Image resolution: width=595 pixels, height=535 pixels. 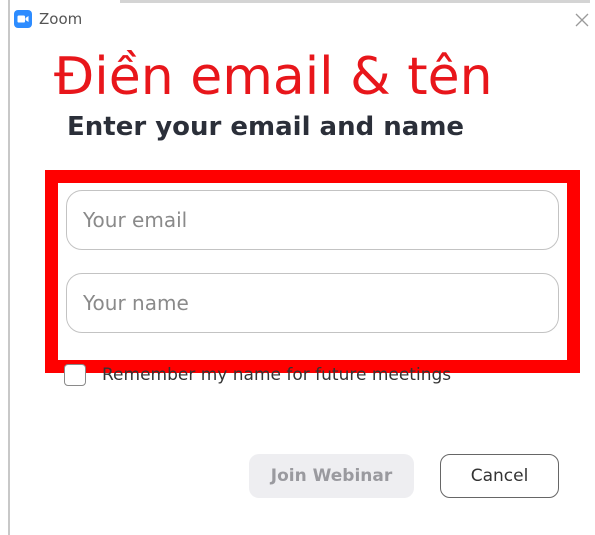 What do you see at coordinates (9, 267) in the screenshot?
I see `window-left-border` at bounding box center [9, 267].